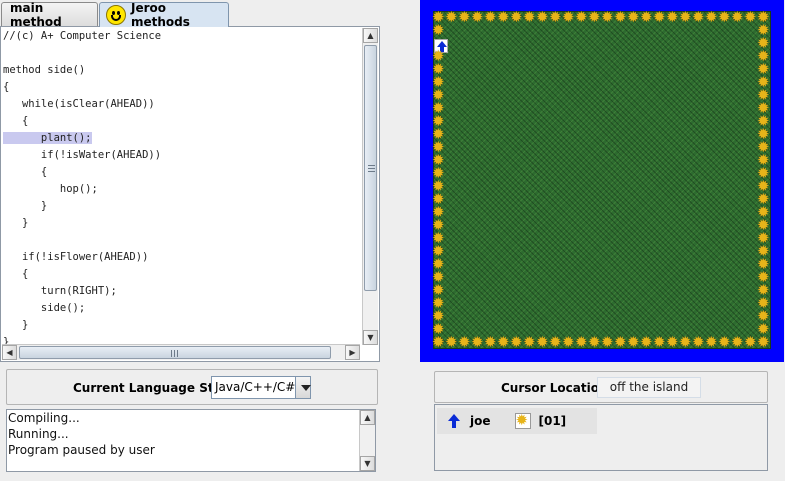 This screenshot has width=785, height=481. Describe the element at coordinates (180, 104) in the screenshot. I see `code-line: while(isClear(AHEAD))` at that location.